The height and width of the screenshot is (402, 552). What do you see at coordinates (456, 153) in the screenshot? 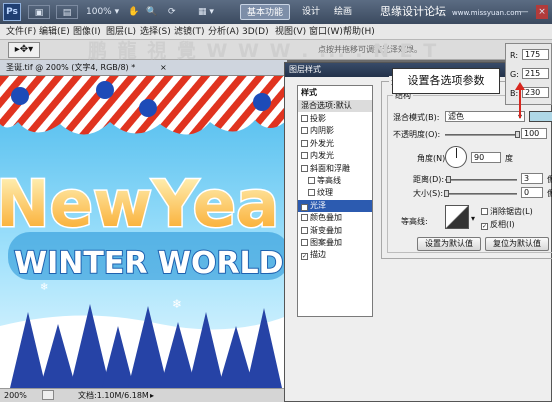
I see `angle-dial-needle` at bounding box center [456, 153].